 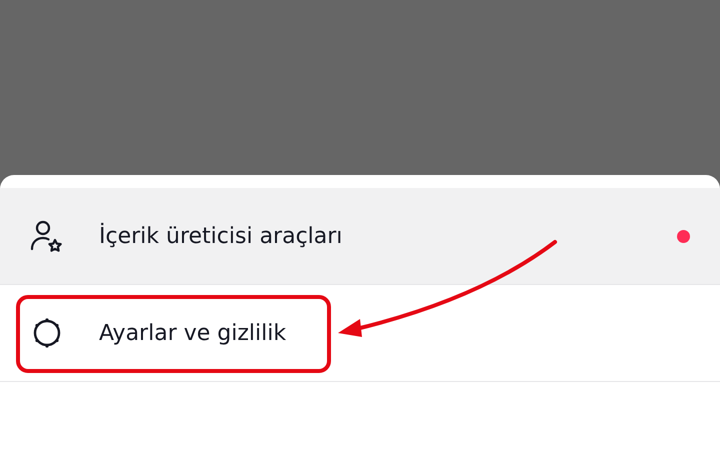 What do you see at coordinates (47, 236) in the screenshot?
I see `user-star-icon` at bounding box center [47, 236].